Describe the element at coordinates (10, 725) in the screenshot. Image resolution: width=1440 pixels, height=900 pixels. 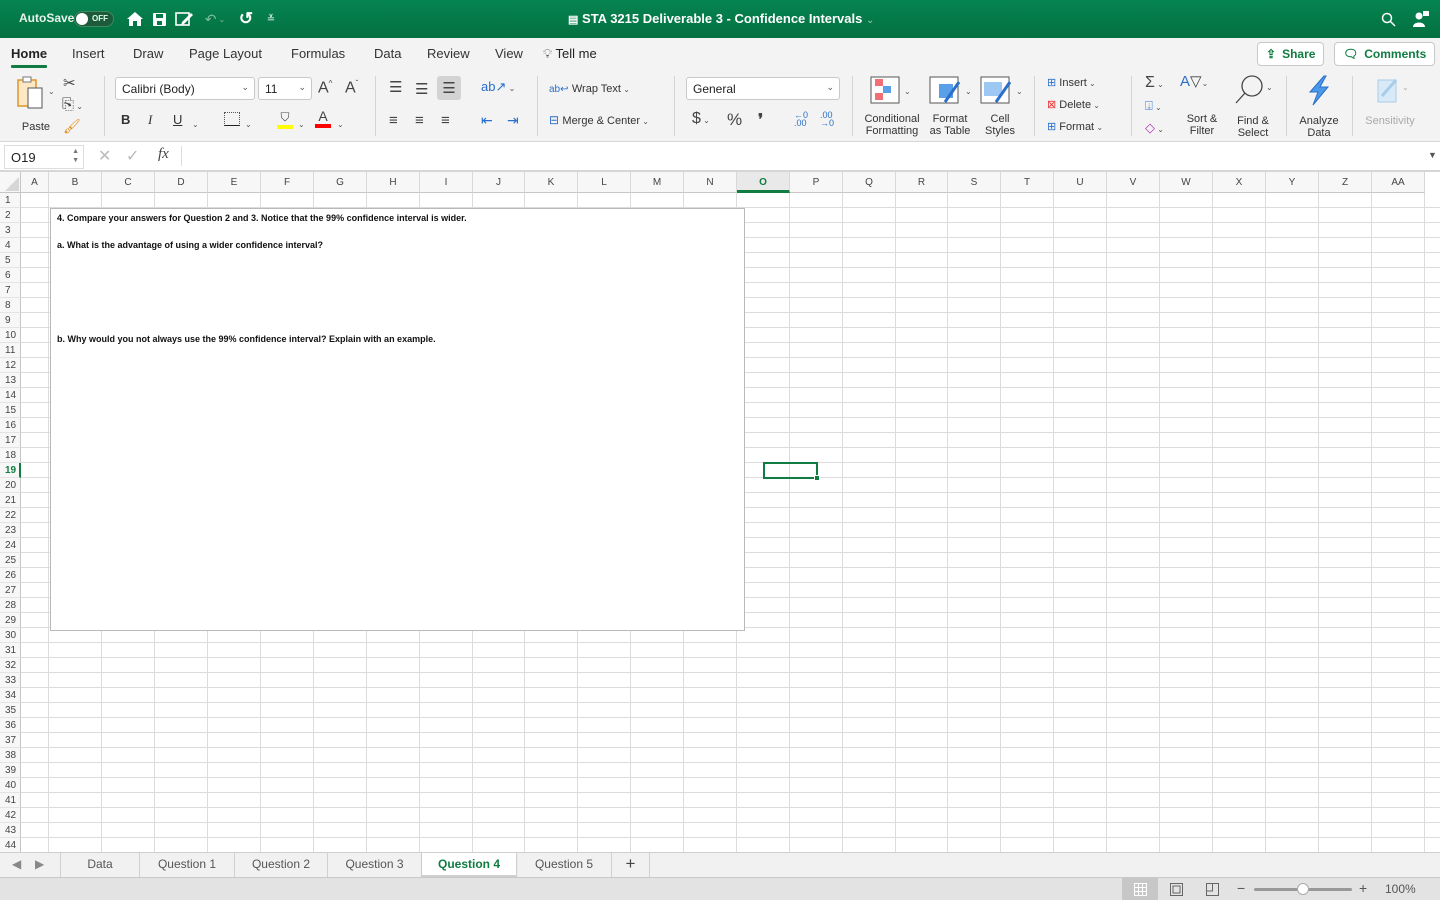
I see `row-header-36: 36` at that location.